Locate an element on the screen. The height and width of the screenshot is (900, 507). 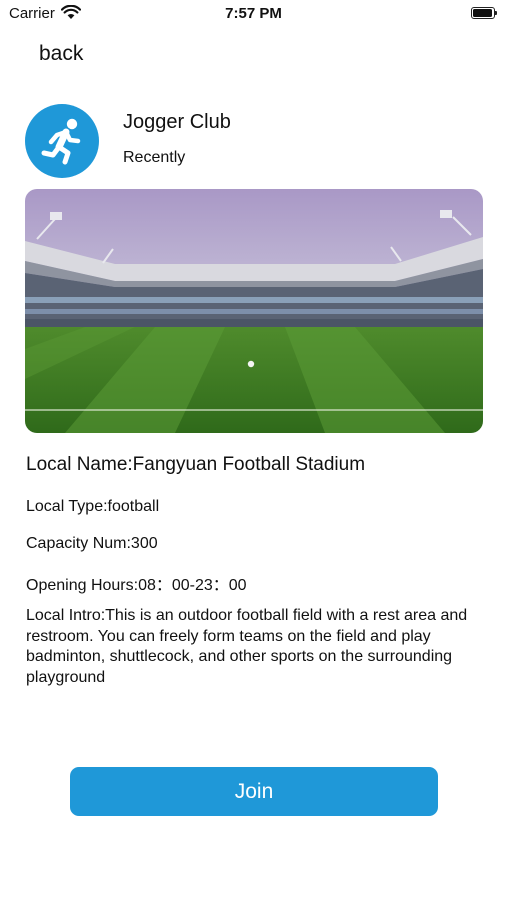
back-button: back is located at coordinates (61, 54).